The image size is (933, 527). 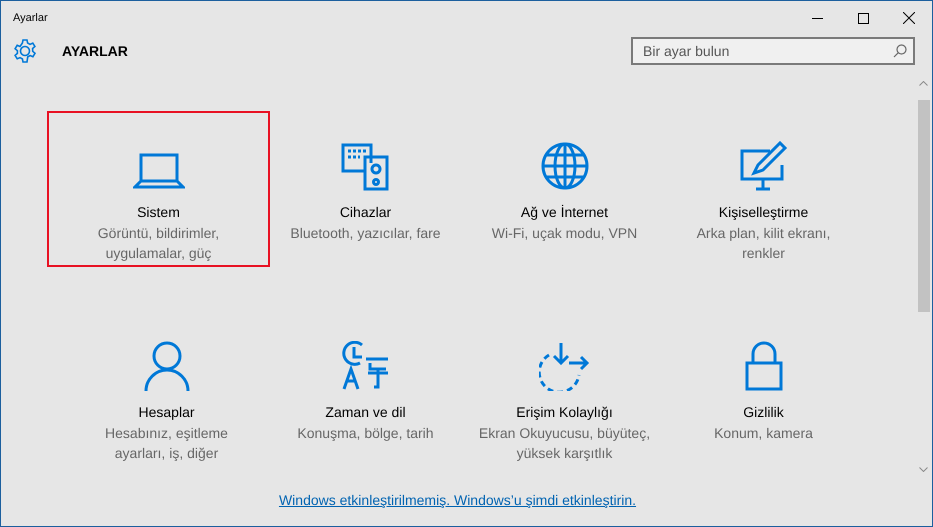 What do you see at coordinates (167, 366) in the screenshot?
I see `person-icon` at bounding box center [167, 366].